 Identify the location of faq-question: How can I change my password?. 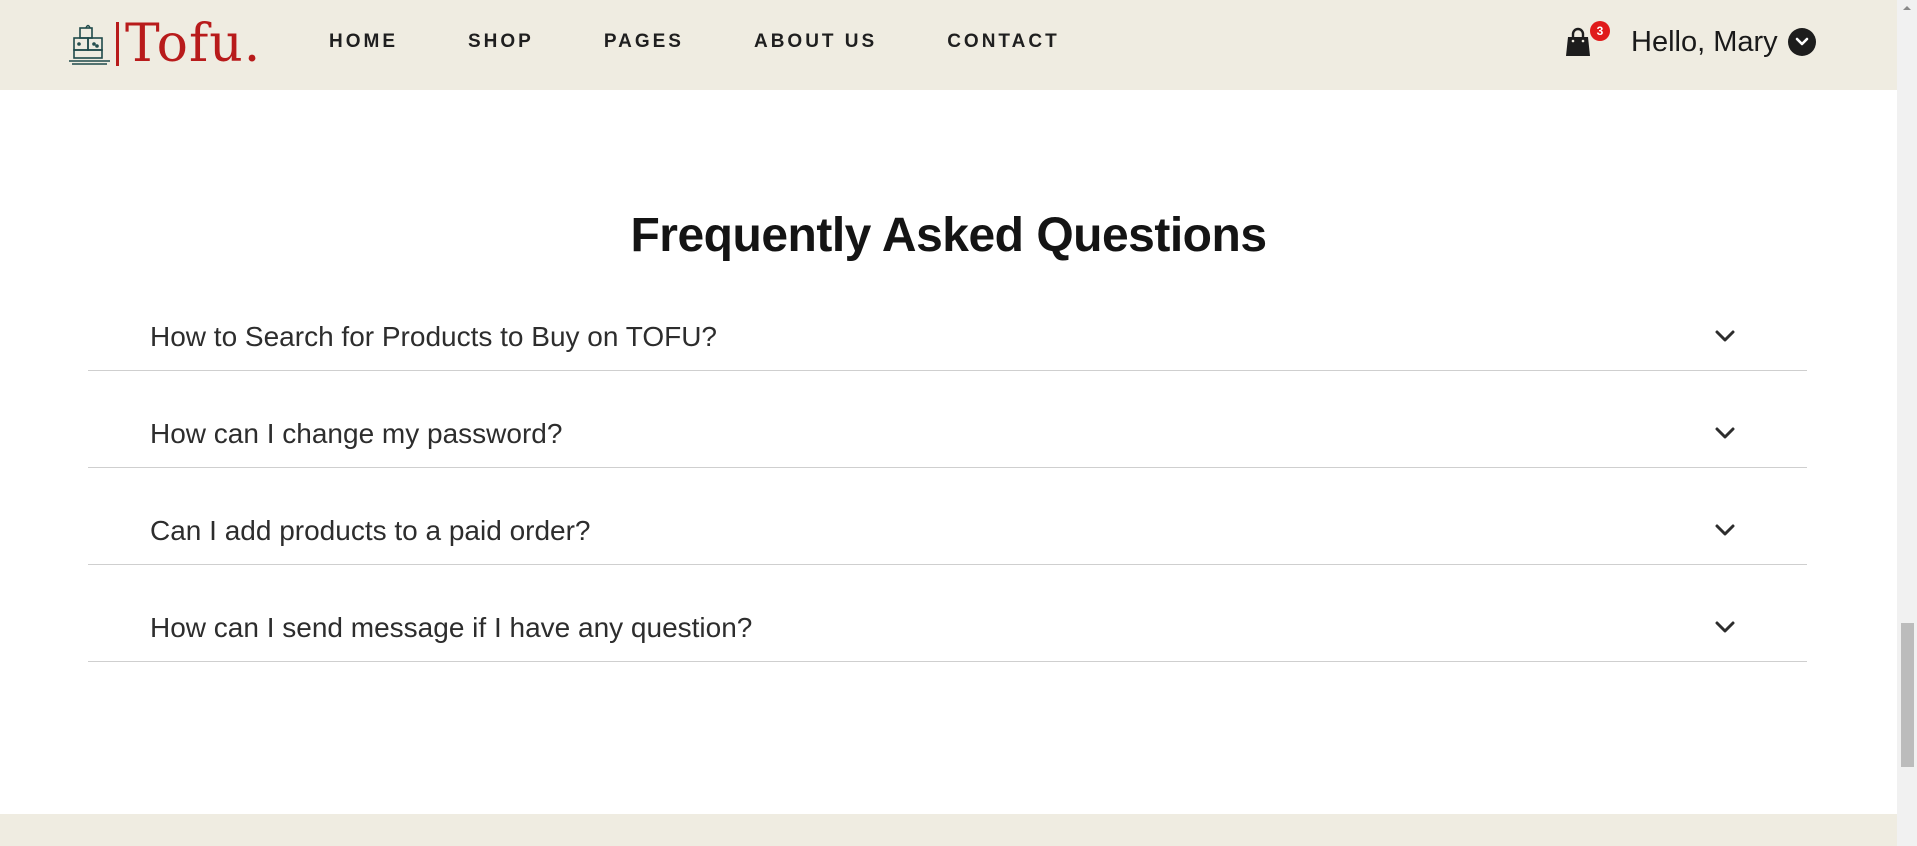
(356, 433).